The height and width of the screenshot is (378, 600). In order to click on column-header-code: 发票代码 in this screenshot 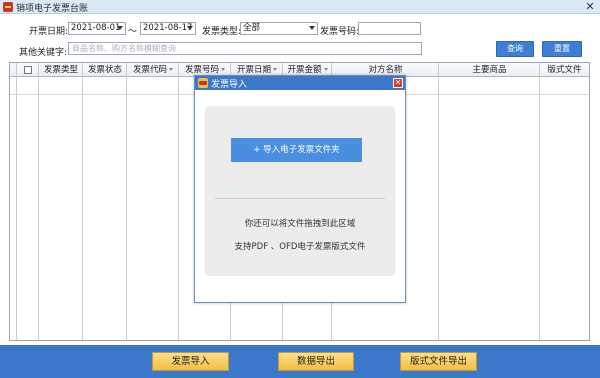, I will do `click(153, 70)`.